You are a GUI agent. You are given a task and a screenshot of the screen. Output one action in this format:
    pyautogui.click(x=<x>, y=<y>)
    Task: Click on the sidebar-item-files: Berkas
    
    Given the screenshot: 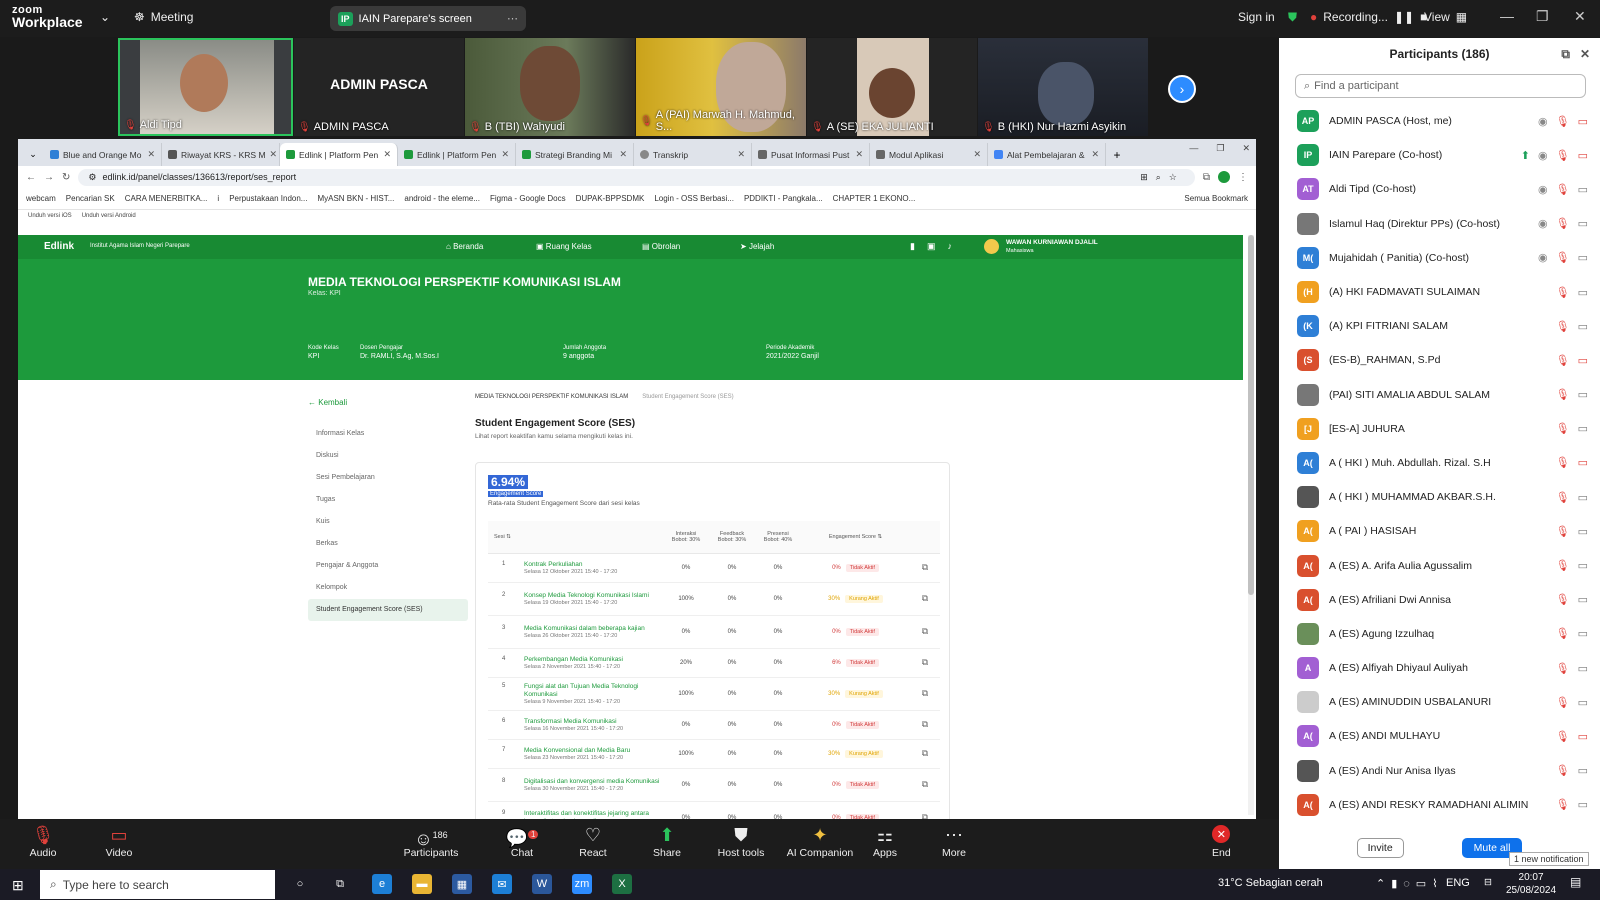 What is the action you would take?
    pyautogui.click(x=388, y=544)
    